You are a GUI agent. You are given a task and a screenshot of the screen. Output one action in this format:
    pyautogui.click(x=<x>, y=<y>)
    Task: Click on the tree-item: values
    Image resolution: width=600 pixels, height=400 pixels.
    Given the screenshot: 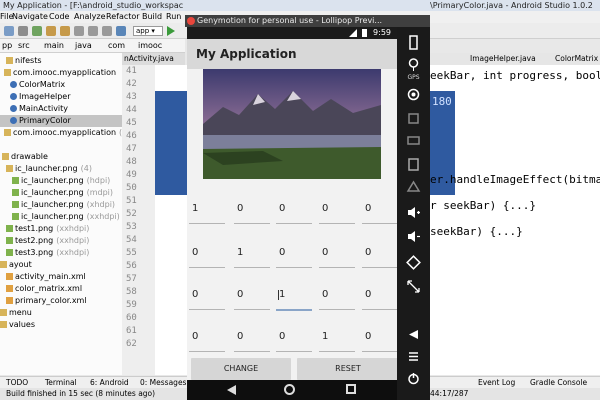 What is the action you would take?
    pyautogui.click(x=17, y=325)
    